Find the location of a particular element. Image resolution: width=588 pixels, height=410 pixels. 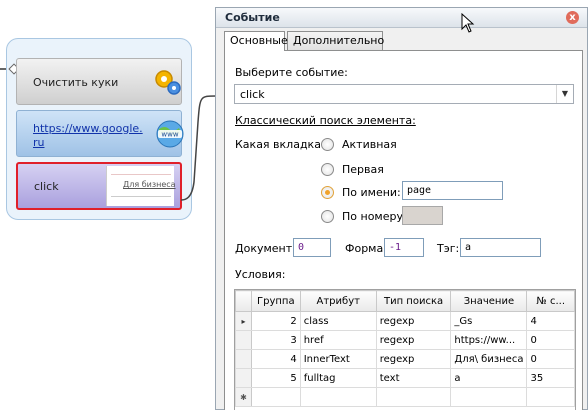

tag-label: Тэг: is located at coordinates (448, 248).